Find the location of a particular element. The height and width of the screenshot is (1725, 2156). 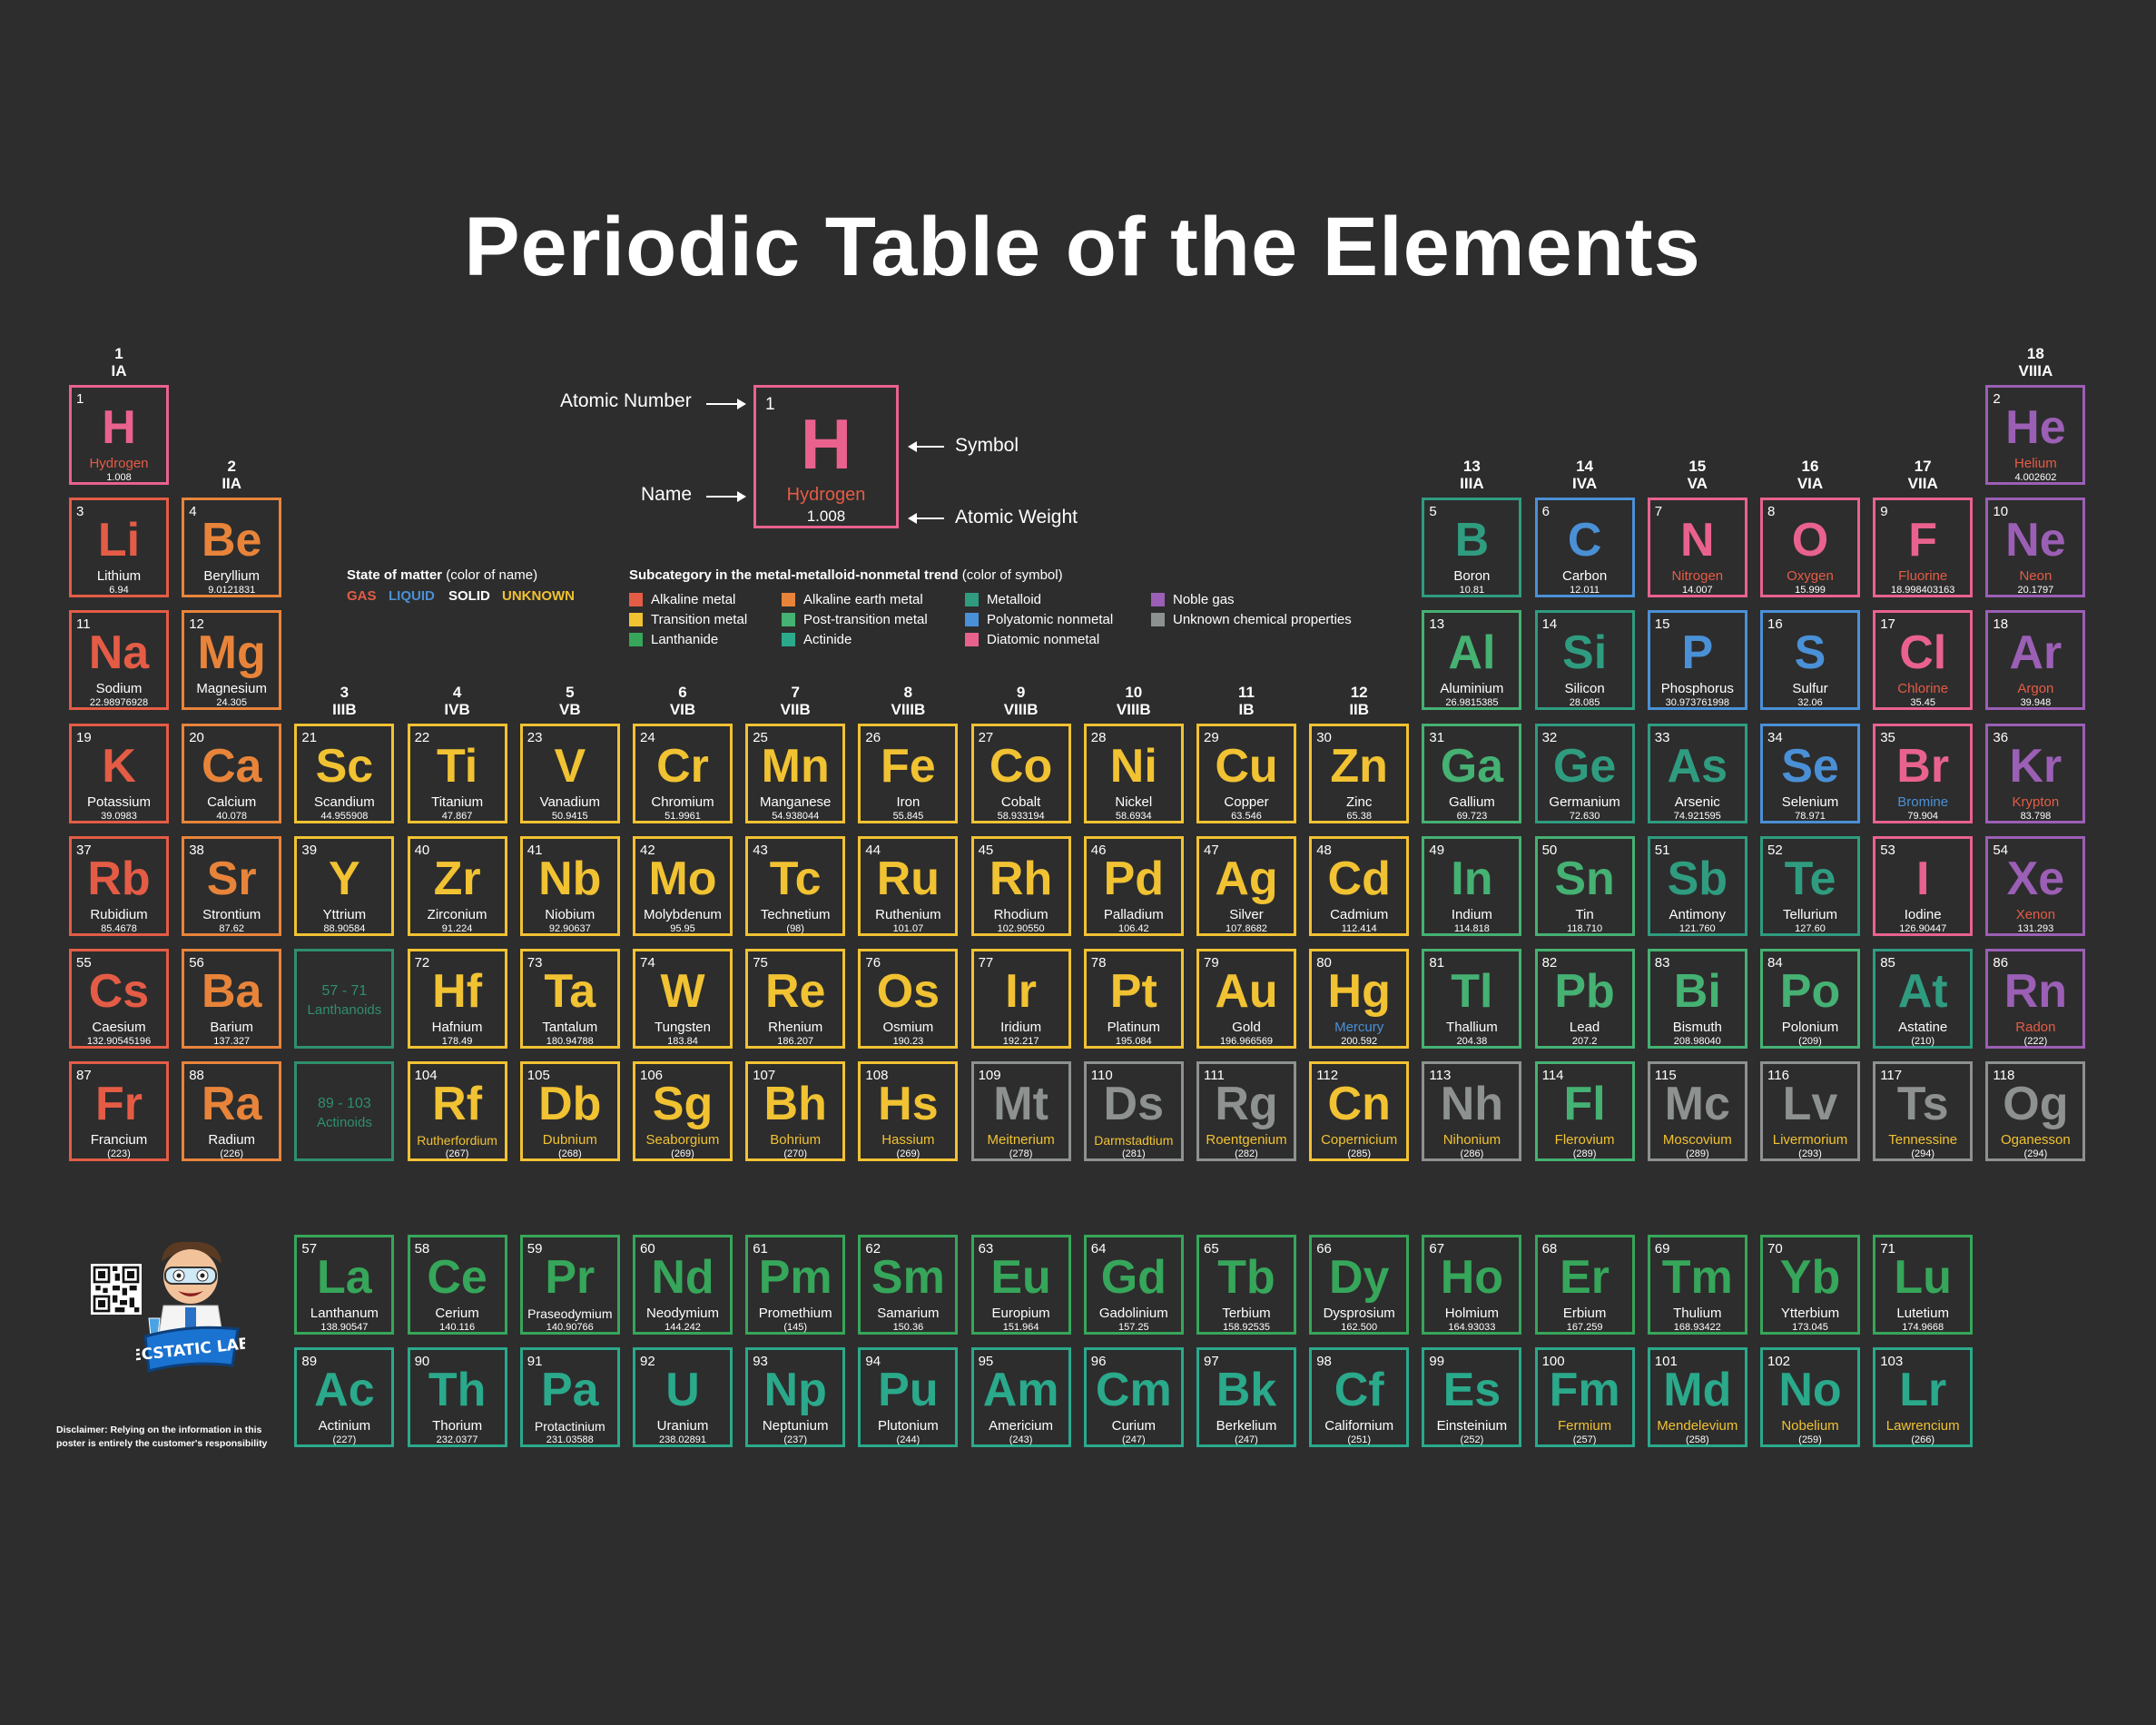

element-name: Nitrogen is located at coordinates (1697, 577).